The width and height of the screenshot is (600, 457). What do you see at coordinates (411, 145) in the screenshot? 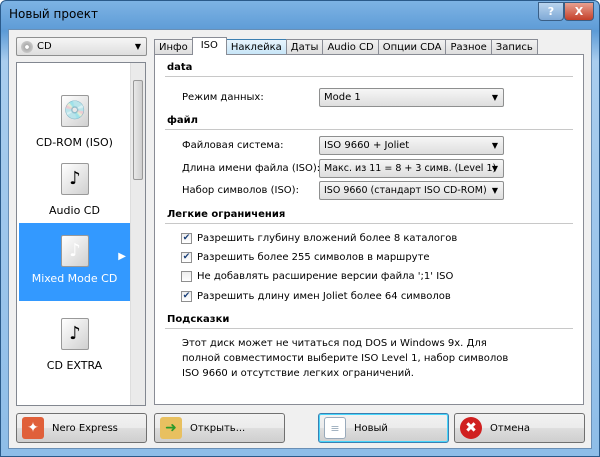
I see `file-system-select: ISO 9660 + Joliet ▼` at bounding box center [411, 145].